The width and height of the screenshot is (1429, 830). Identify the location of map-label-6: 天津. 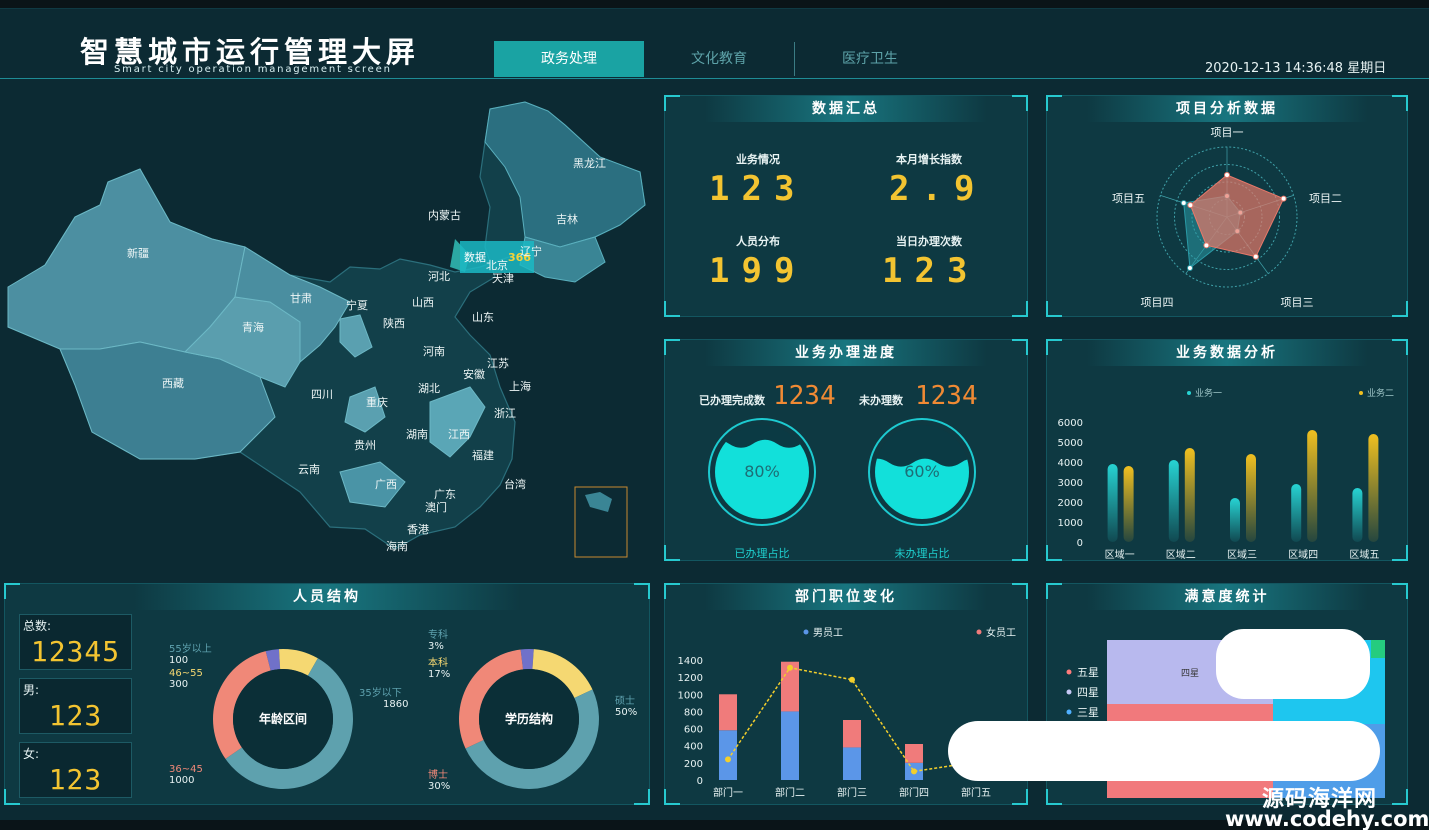
(503, 278).